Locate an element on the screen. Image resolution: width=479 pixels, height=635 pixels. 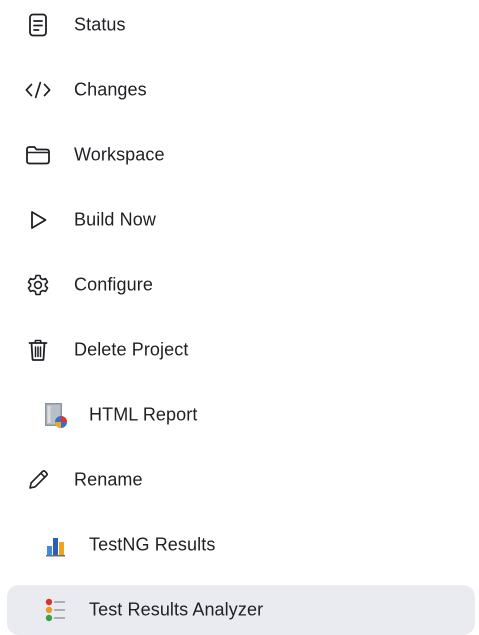
sidebar-item-label: Changes is located at coordinates (110, 89).